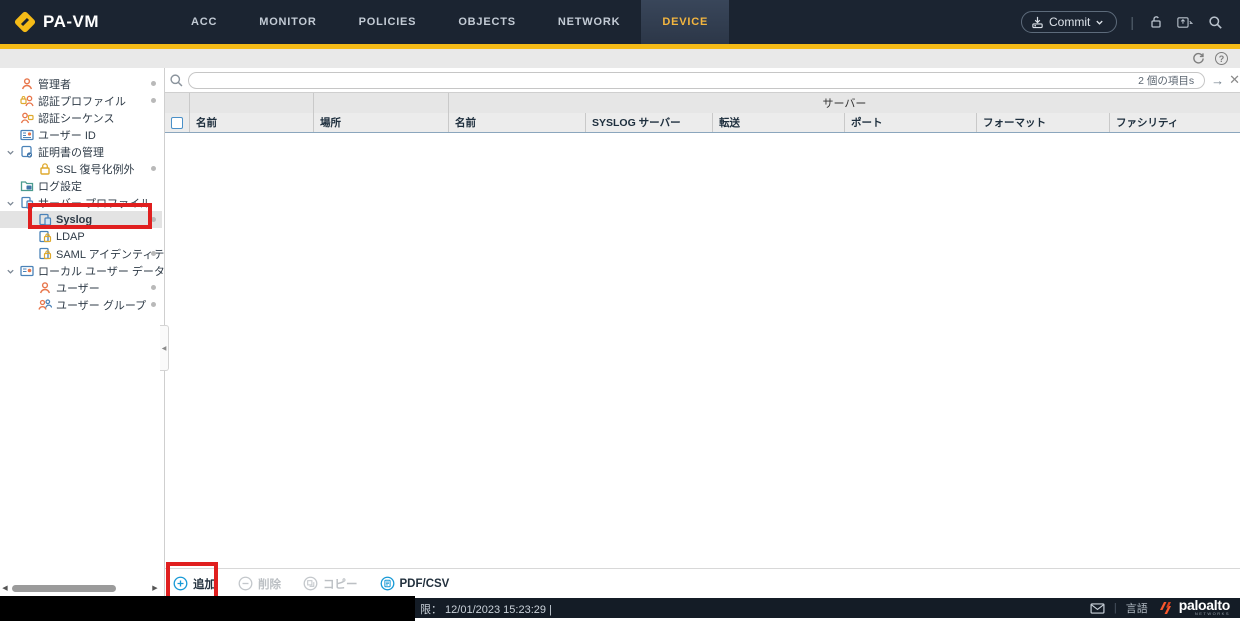 The image size is (1240, 621). Describe the element at coordinates (45, 304) in the screenshot. I see `user-group-icon` at that location.